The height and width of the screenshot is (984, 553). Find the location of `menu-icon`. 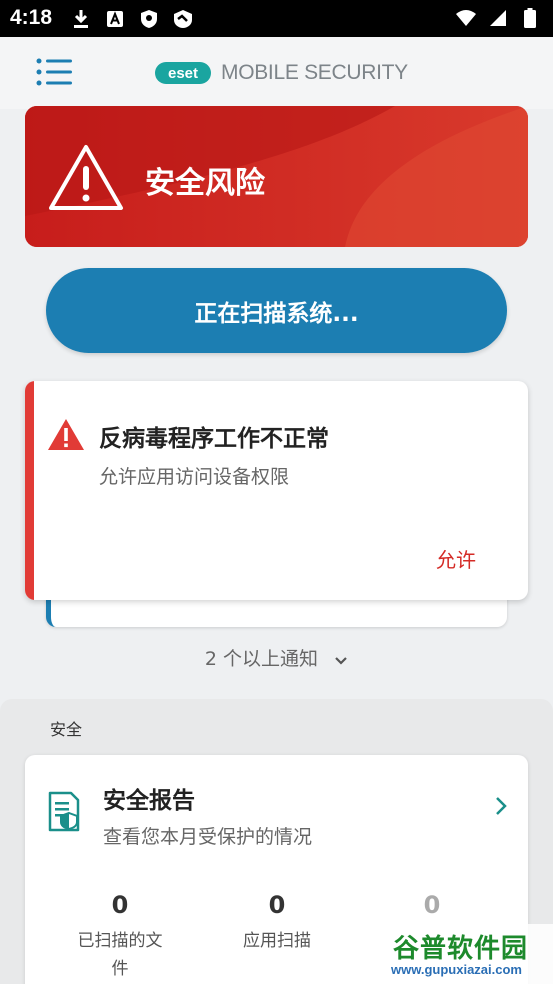

menu-icon is located at coordinates (54, 72).